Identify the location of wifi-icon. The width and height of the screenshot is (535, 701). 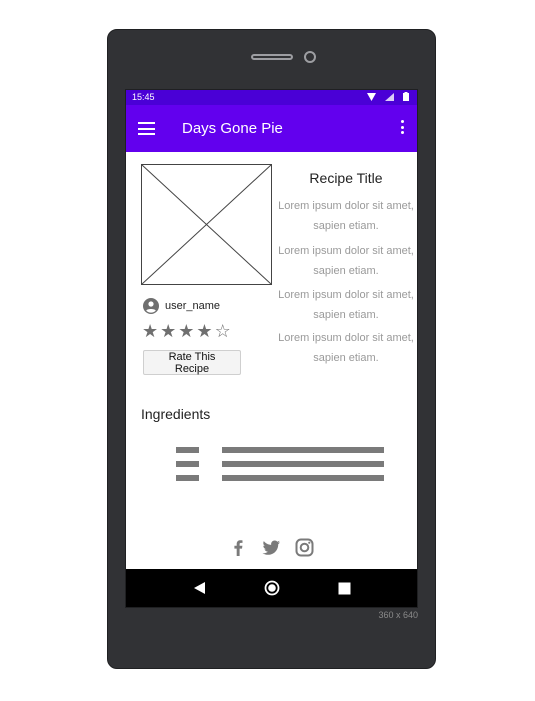
(371, 96).